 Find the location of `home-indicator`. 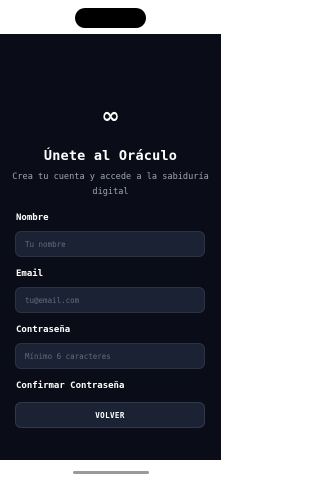

home-indicator is located at coordinates (111, 472).